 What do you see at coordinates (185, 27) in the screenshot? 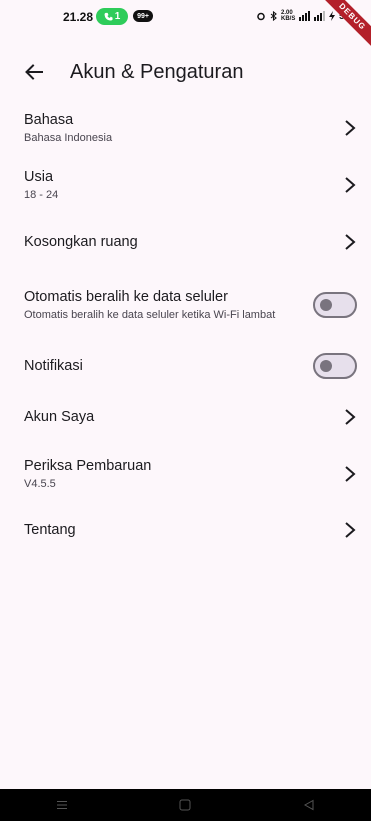
I see `status-bar: 21.28 1 99+ 2.00 KB/S 55% DEBUG` at bounding box center [185, 27].